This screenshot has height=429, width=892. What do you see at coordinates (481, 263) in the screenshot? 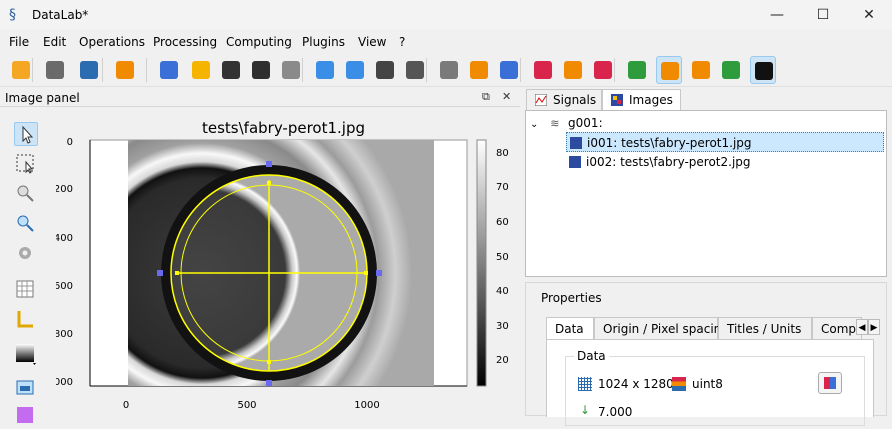
I see `colorbar` at bounding box center [481, 263].